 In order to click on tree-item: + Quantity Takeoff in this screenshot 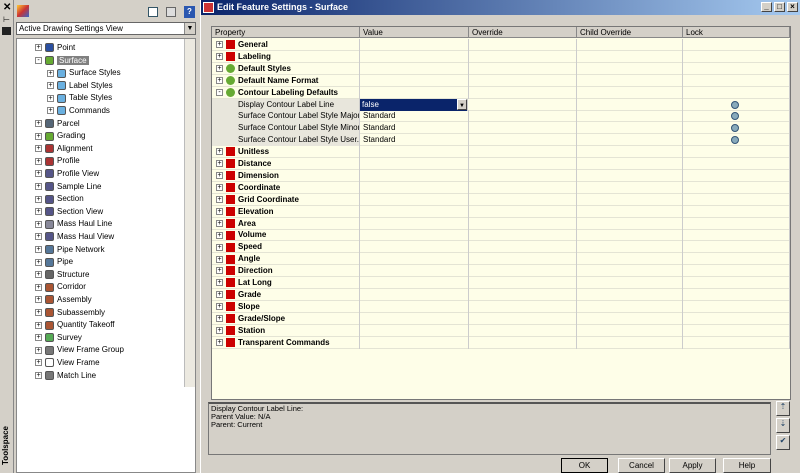, I will do `click(75, 325)`.